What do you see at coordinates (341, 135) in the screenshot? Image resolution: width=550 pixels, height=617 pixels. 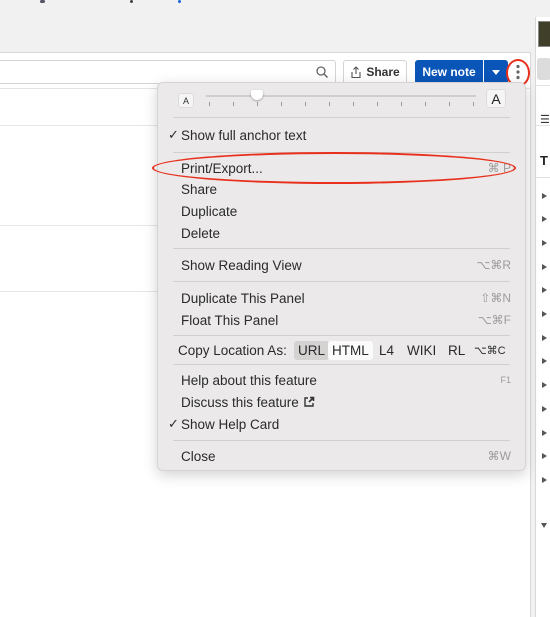 I see `menu-item-show-full-anchor-text: ✓ Show full anchor text` at bounding box center [341, 135].